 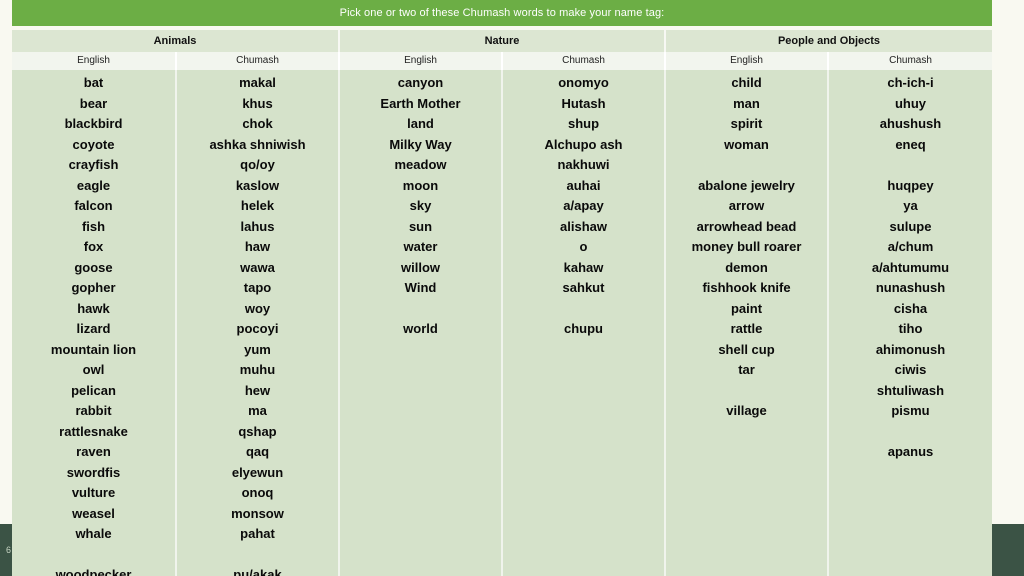 What do you see at coordinates (257, 246) in the screenshot?
I see `word-item: haw` at bounding box center [257, 246].